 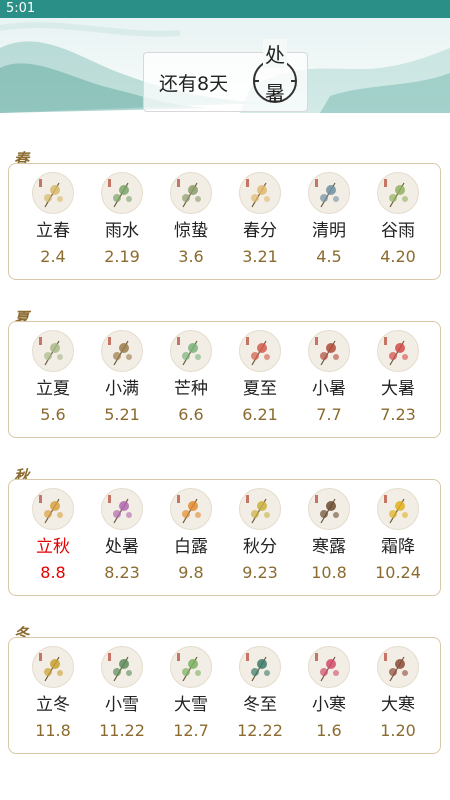 What do you see at coordinates (53, 220) in the screenshot?
I see `solar-term-item: 立春 2.4` at bounding box center [53, 220].